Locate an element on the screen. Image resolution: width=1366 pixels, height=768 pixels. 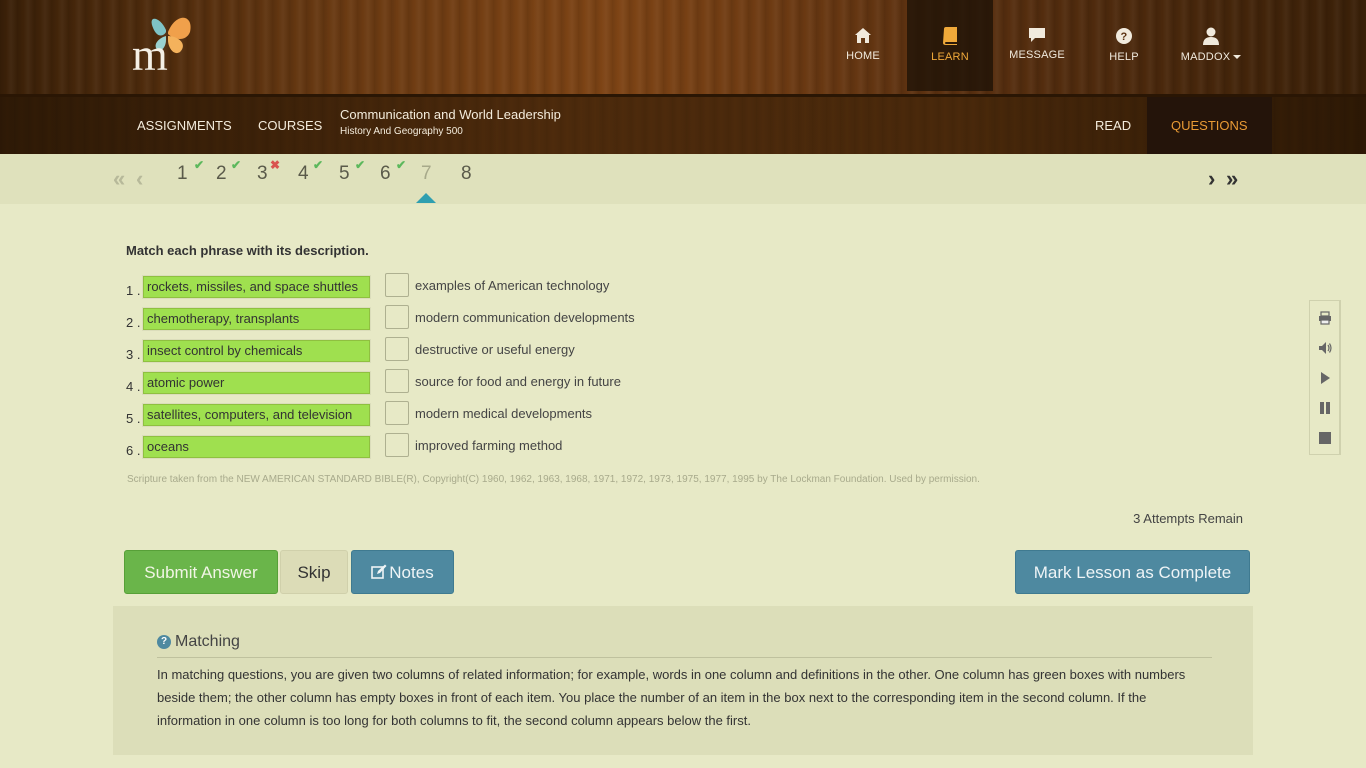
top-header: m HOME LEARN MESSAGE ? HELP MADDOX is located at coordinates (683, 48).